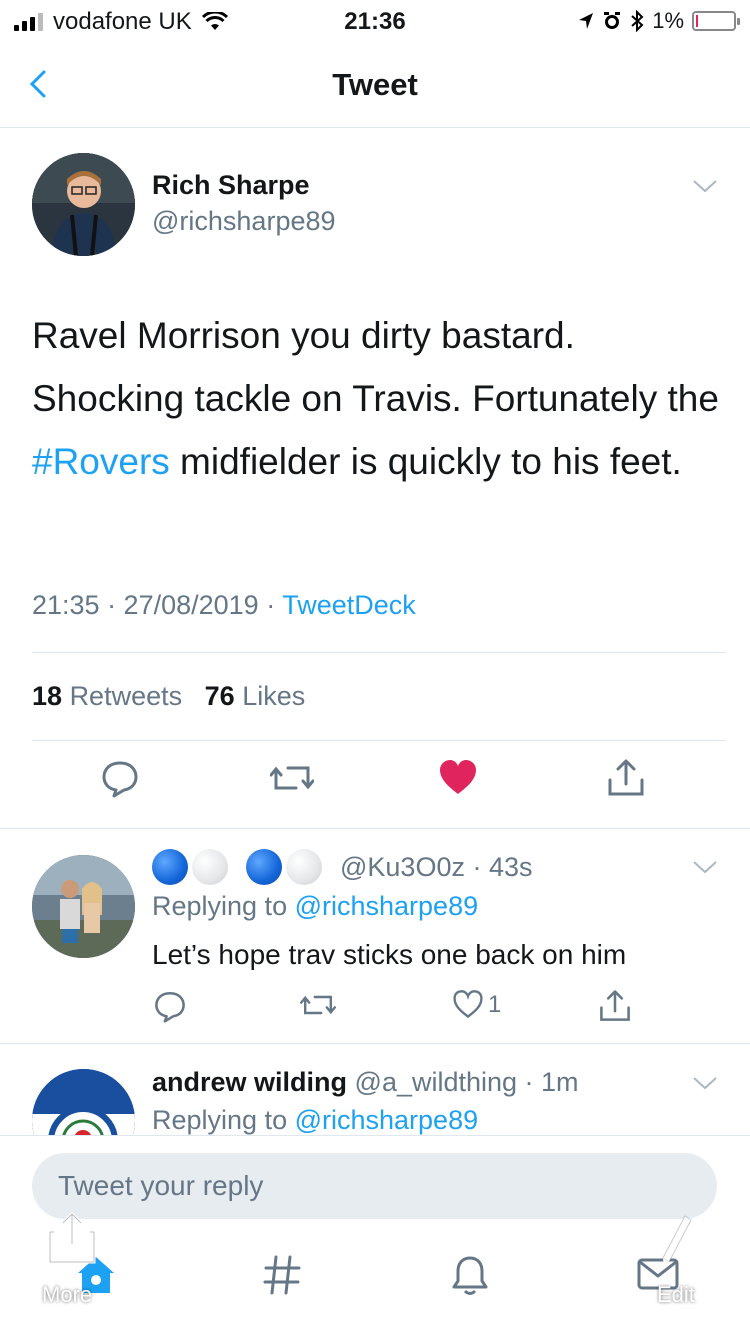 This screenshot has width=750, height=1334. What do you see at coordinates (389, 954) in the screenshot?
I see `reply-text: Let’s hope trav sticks one back on him` at bounding box center [389, 954].